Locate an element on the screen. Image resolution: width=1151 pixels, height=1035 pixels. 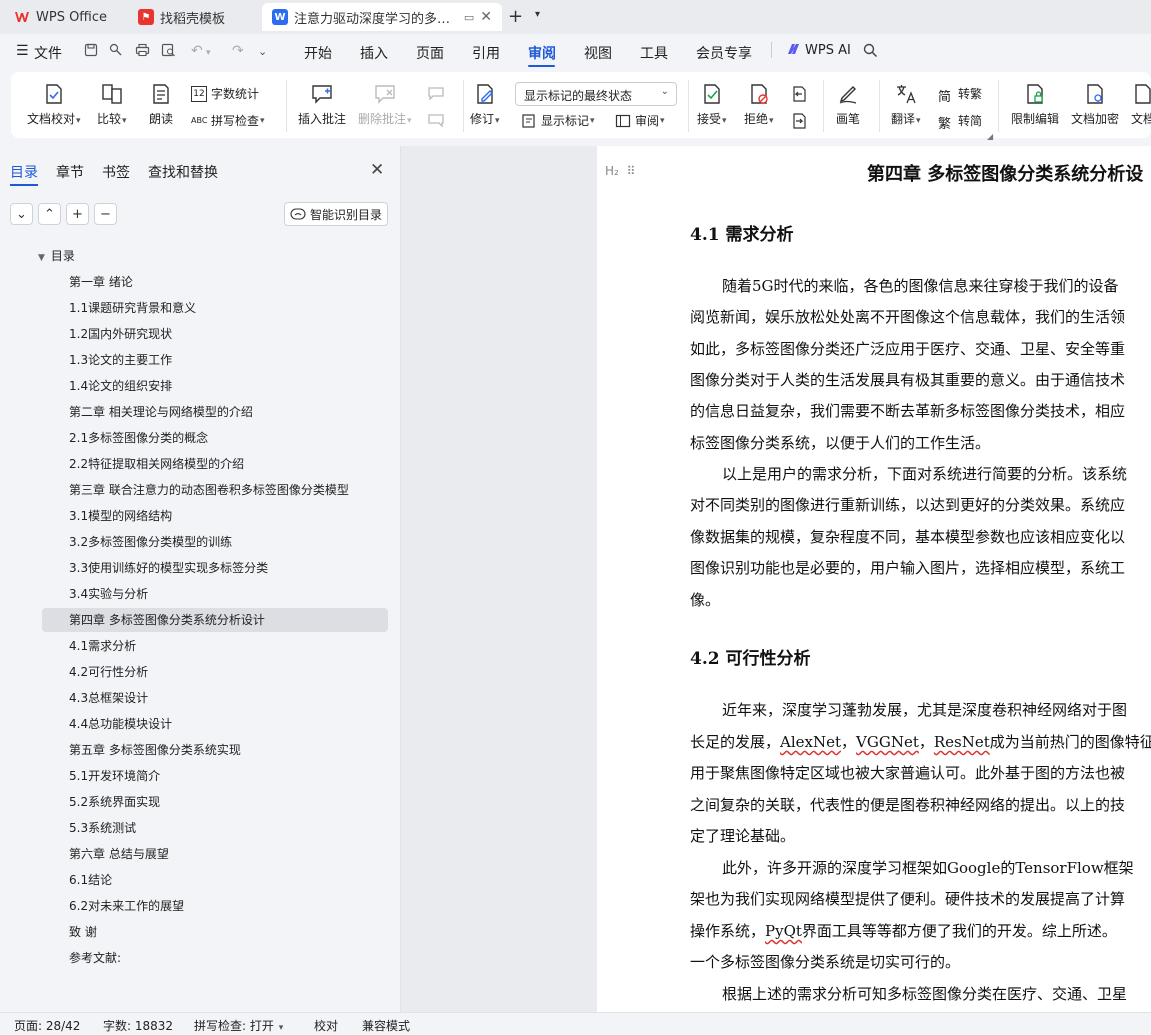
read-aloud-button: 朗读 is located at coordinates (161, 104).